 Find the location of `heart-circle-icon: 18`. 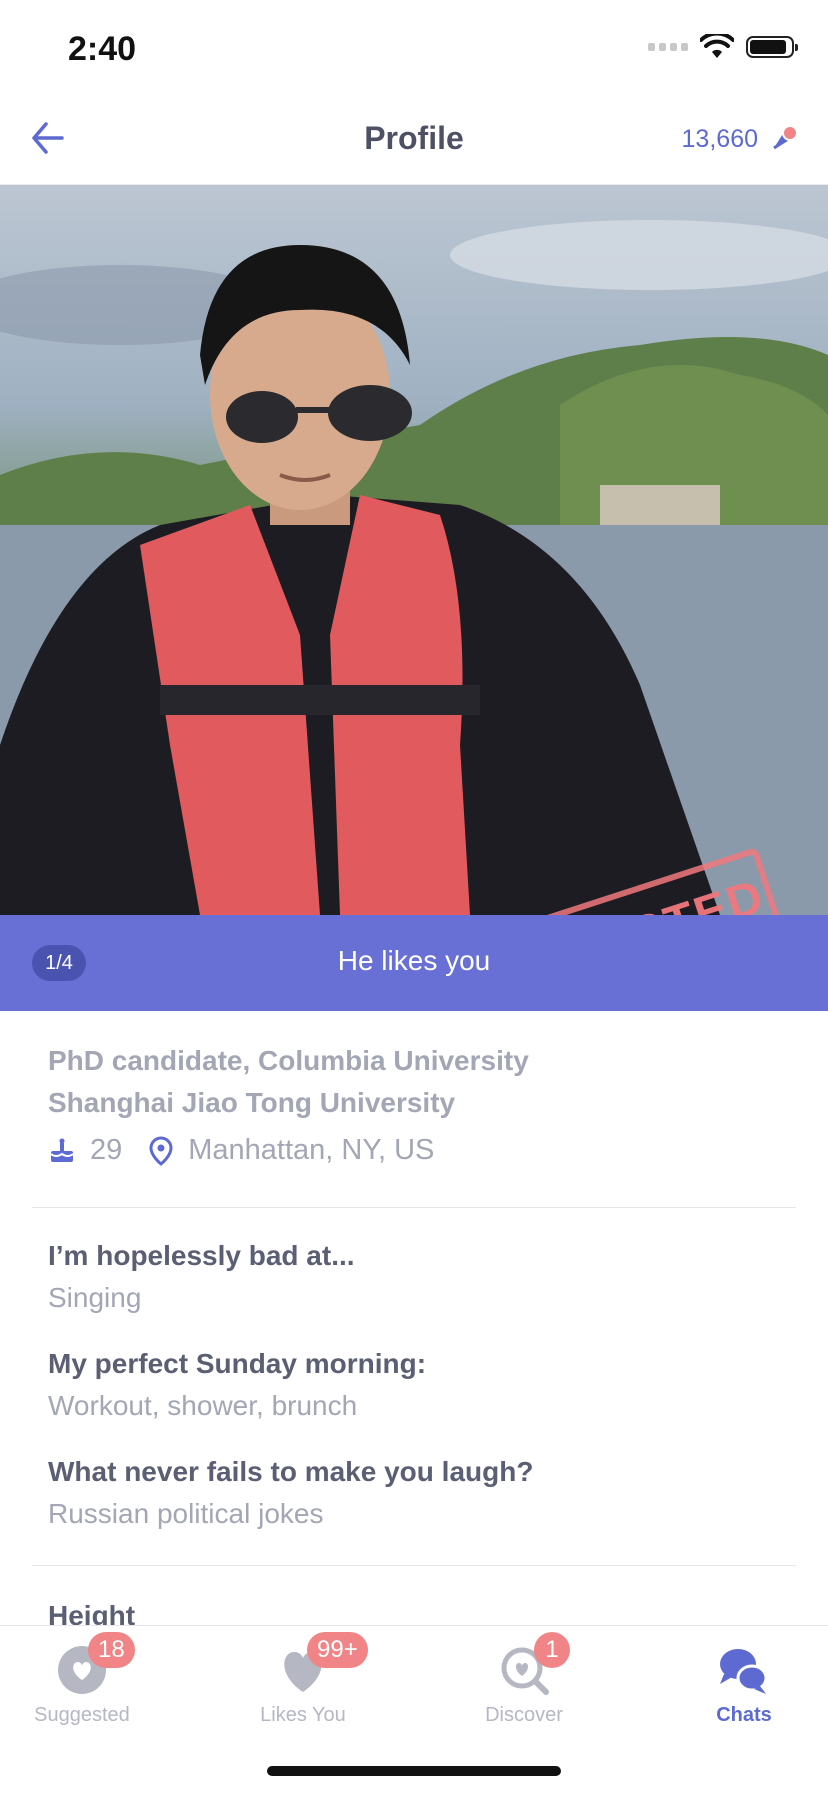

heart-circle-icon: 18 is located at coordinates (93, 1666).